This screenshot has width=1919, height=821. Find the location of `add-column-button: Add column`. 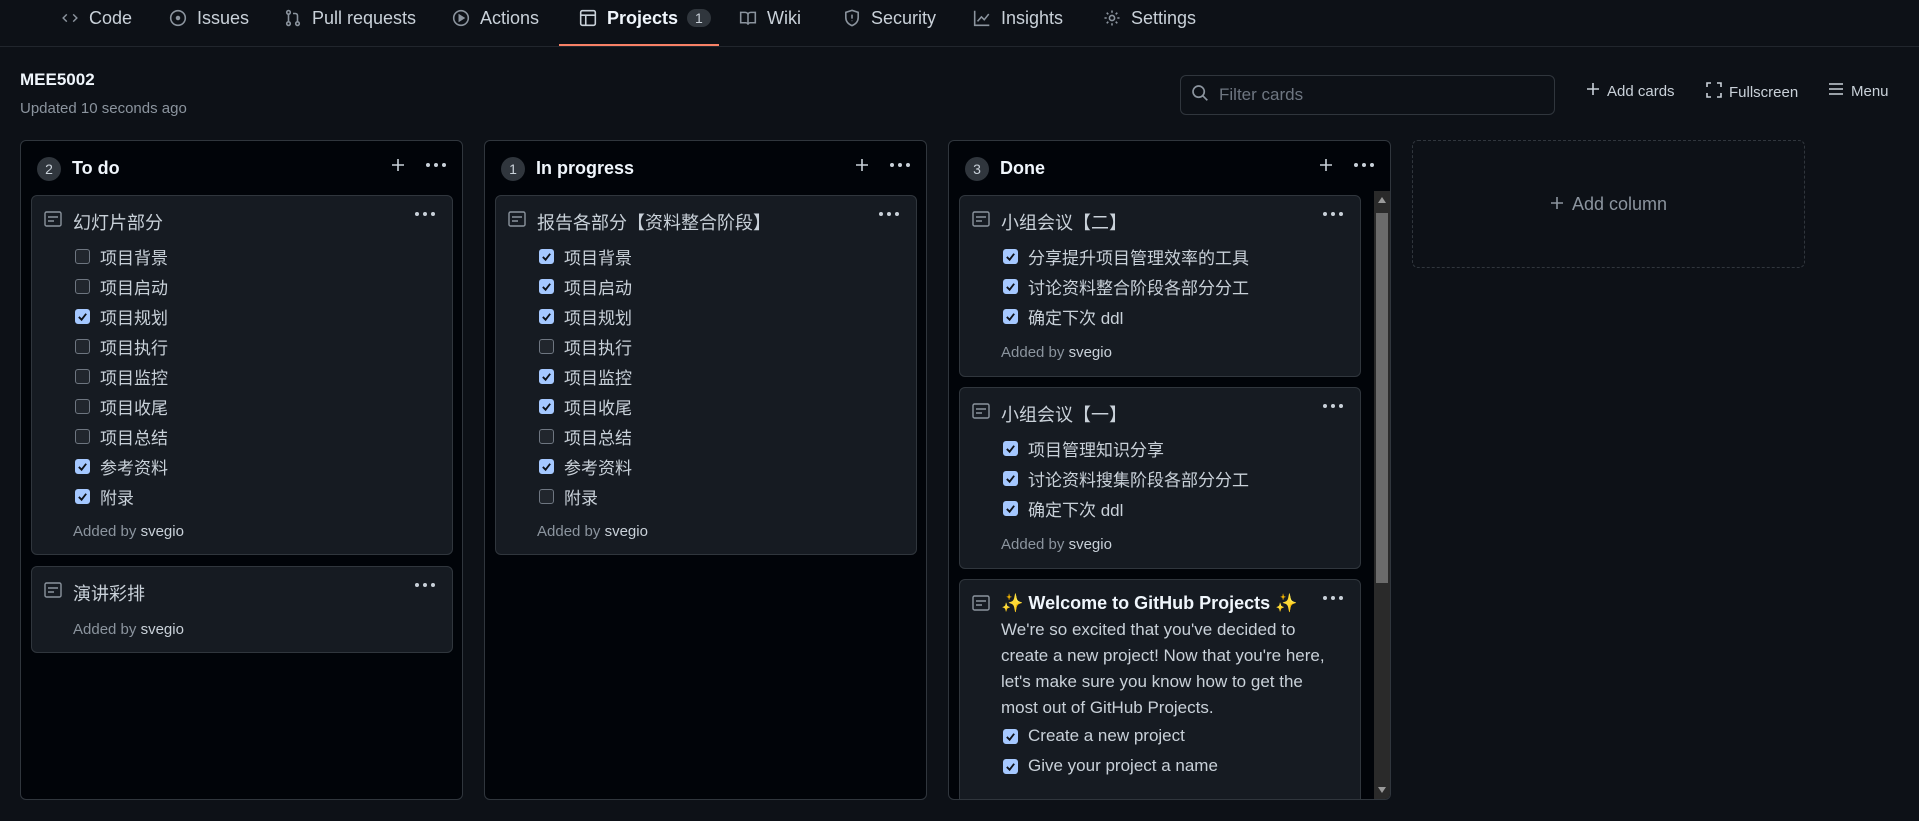

add-column-button: Add column is located at coordinates (1608, 204).